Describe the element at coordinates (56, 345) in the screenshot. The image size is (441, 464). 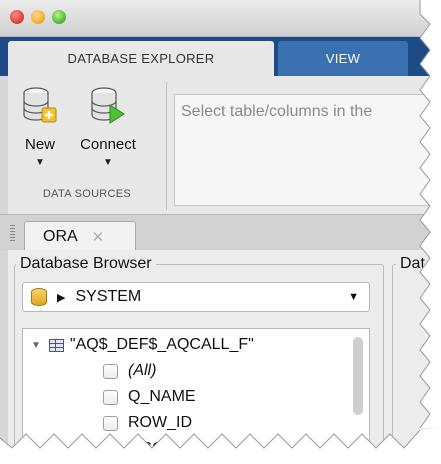
I see `table-icon` at that location.